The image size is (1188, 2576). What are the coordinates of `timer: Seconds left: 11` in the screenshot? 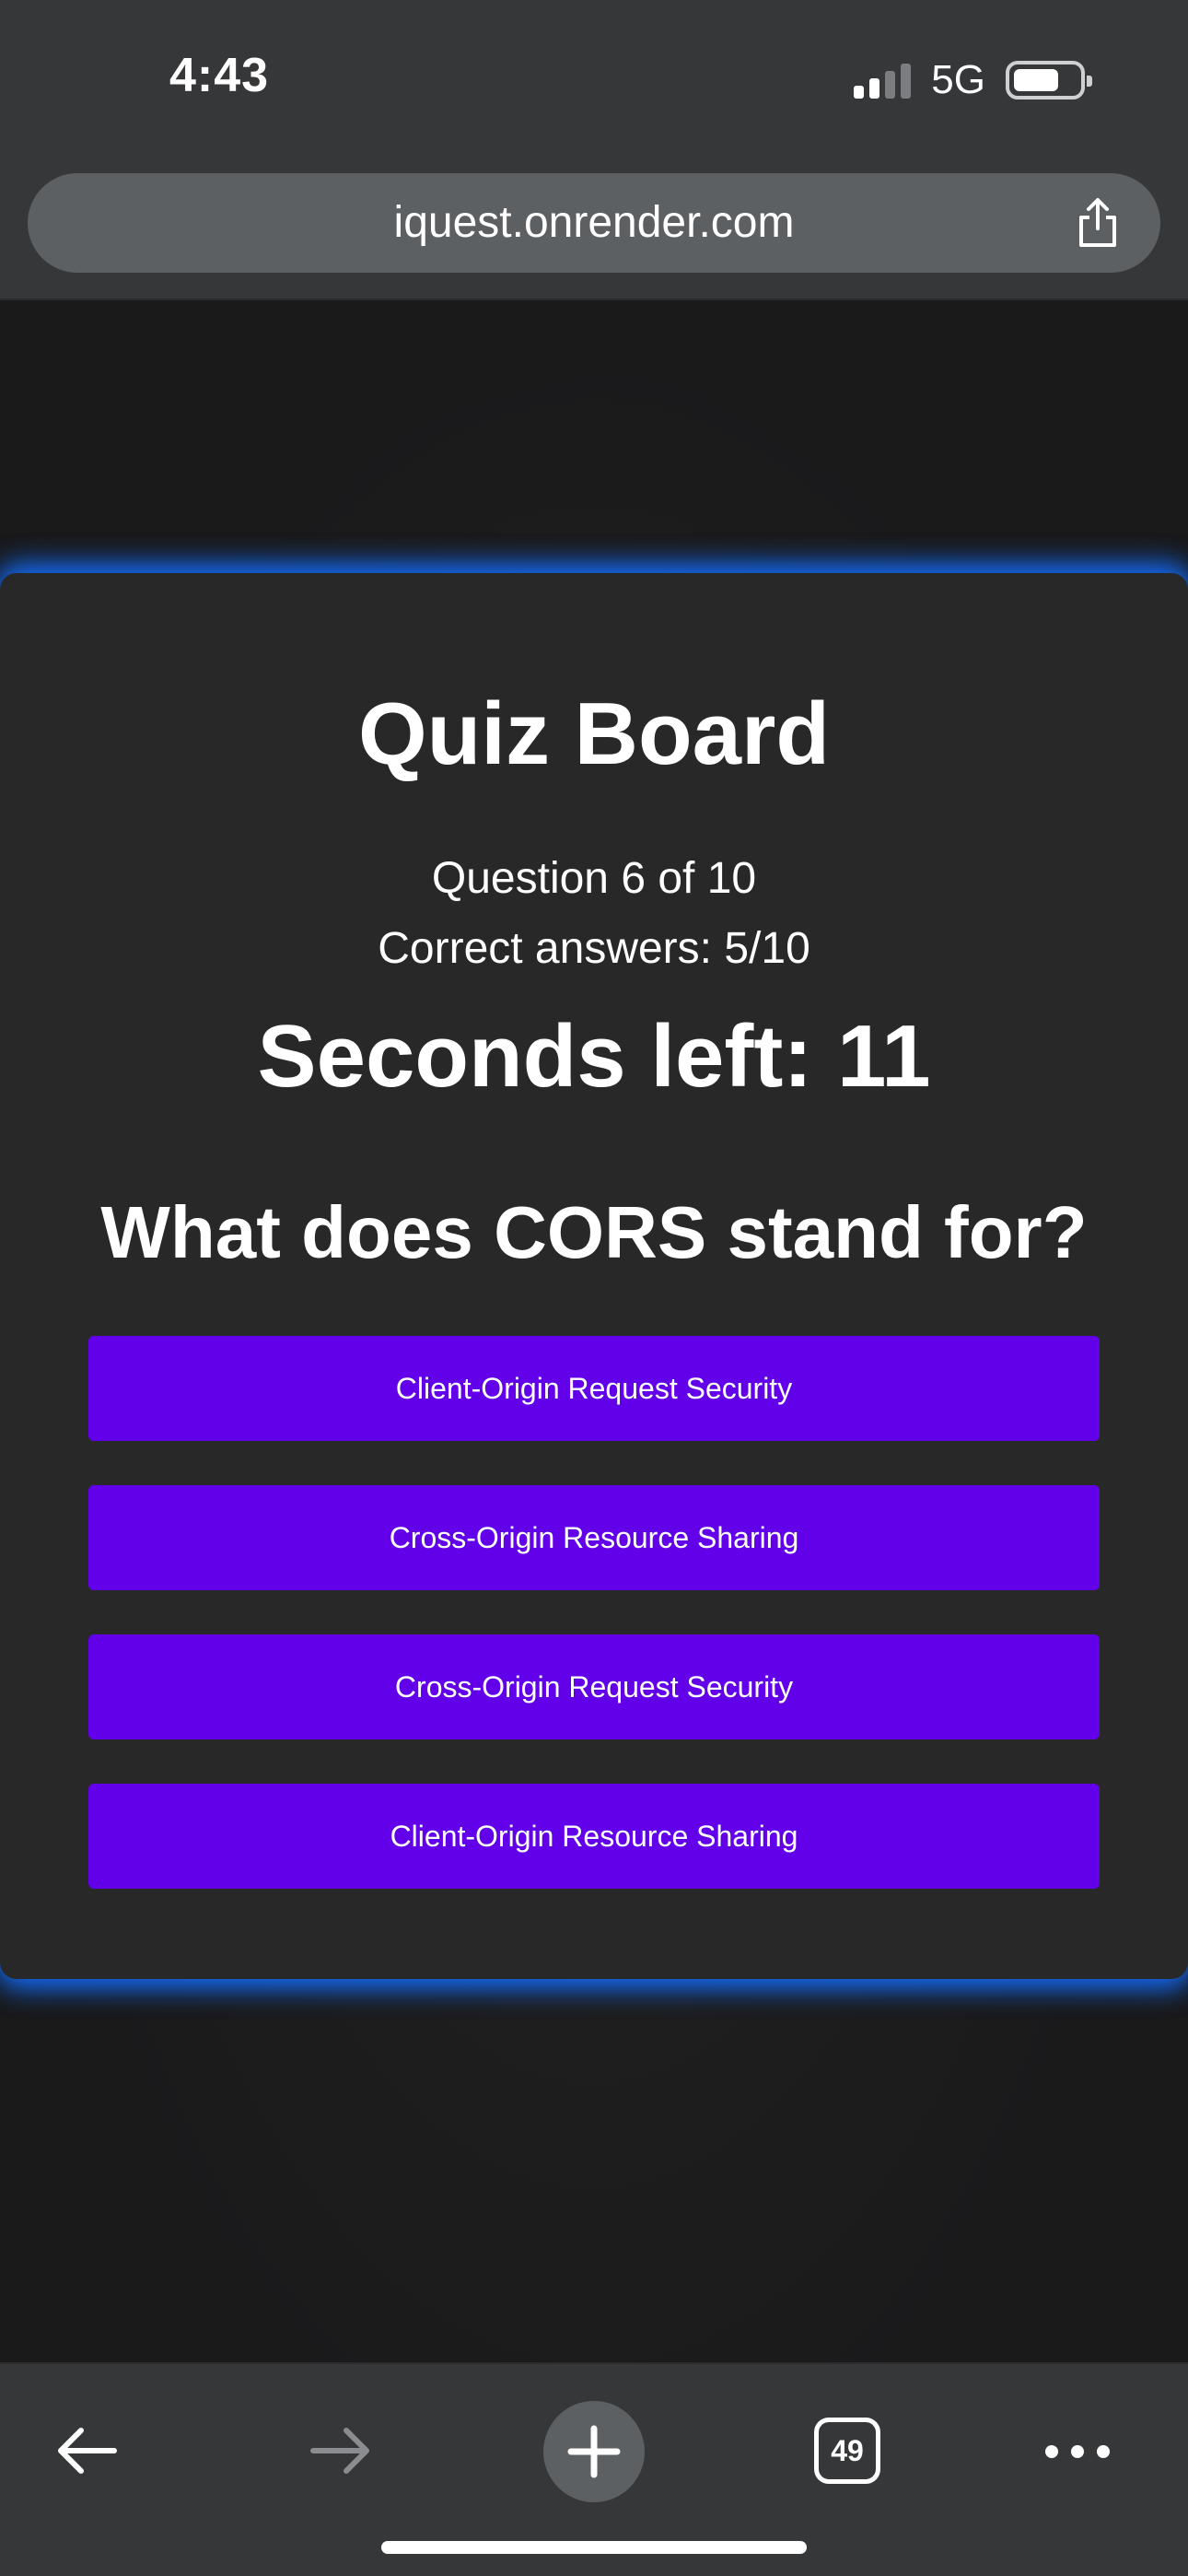 It's located at (594, 1056).